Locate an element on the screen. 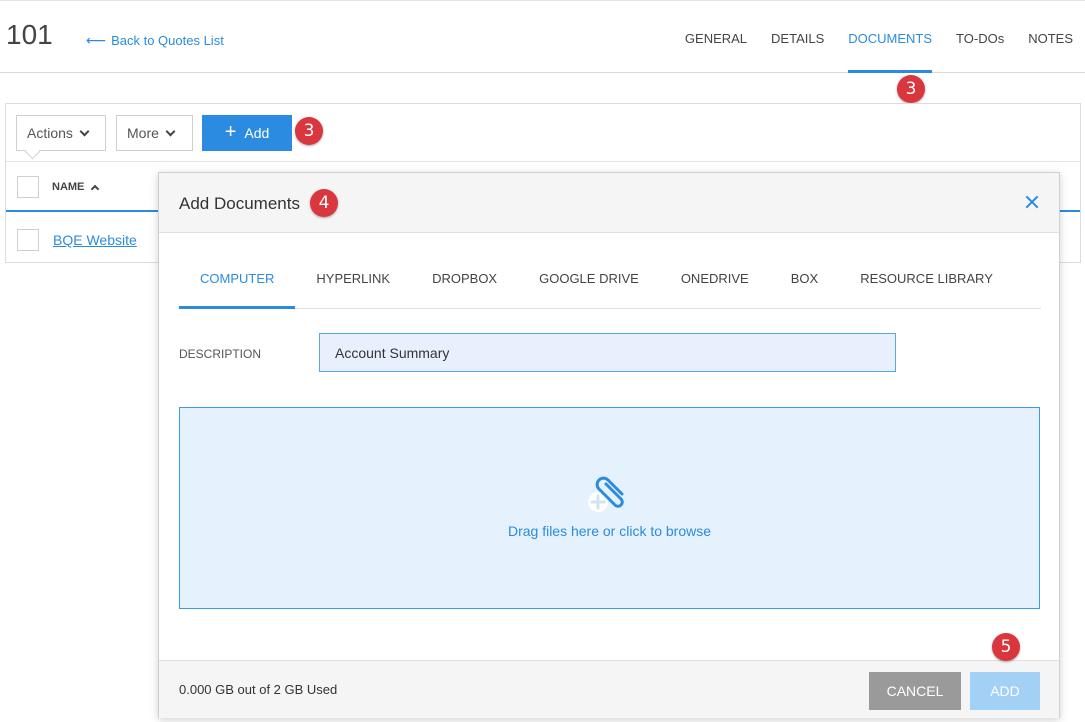  back-to-quotes-link: ⟵ Back to Quotes List is located at coordinates (155, 40).